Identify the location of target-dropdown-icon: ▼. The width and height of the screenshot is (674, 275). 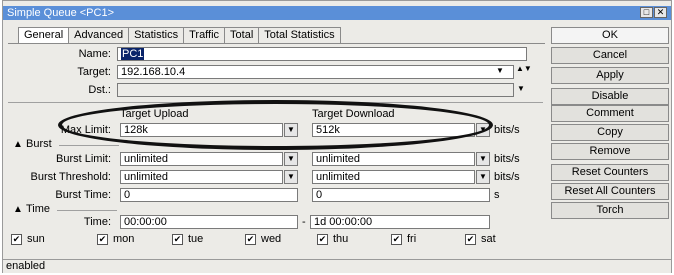
(500, 72).